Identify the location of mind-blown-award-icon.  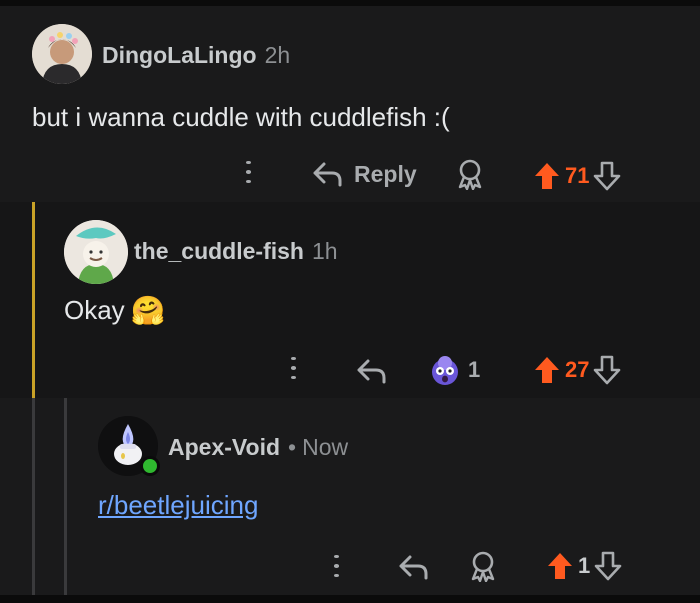
(445, 370).